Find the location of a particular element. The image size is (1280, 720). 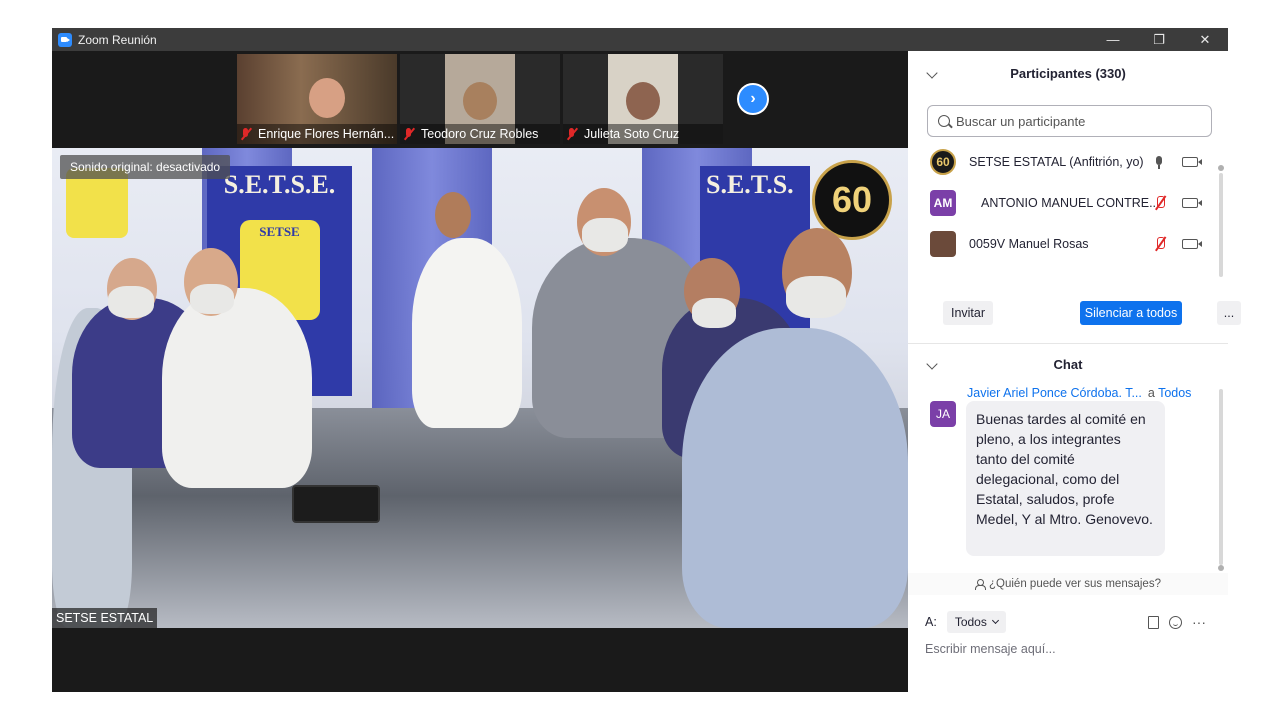

chat-to-prefix: a is located at coordinates (1151, 393).